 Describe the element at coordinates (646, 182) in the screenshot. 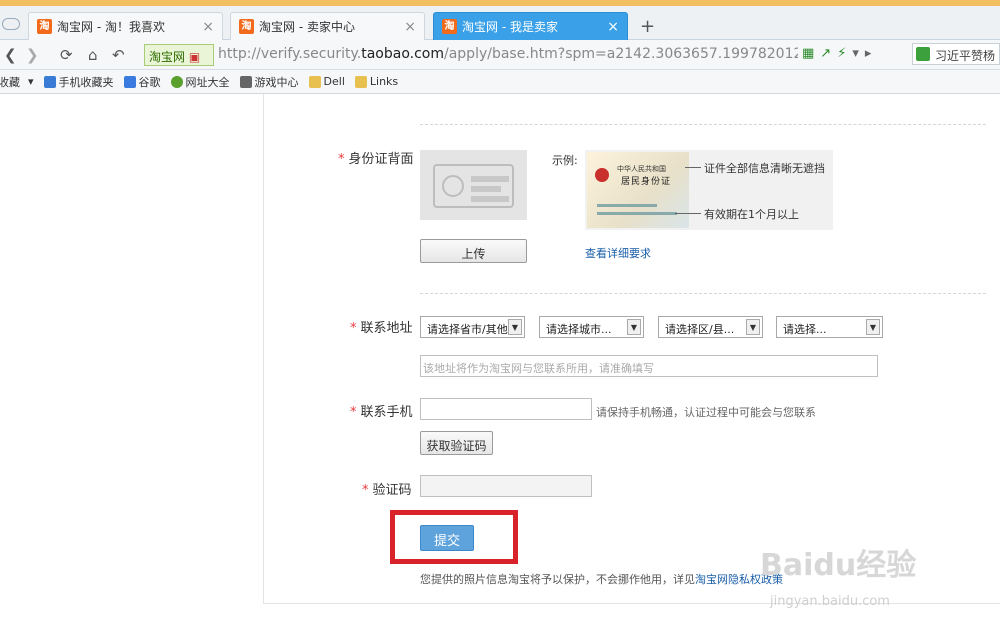

I see `example-card-line2: 居民身份证` at that location.